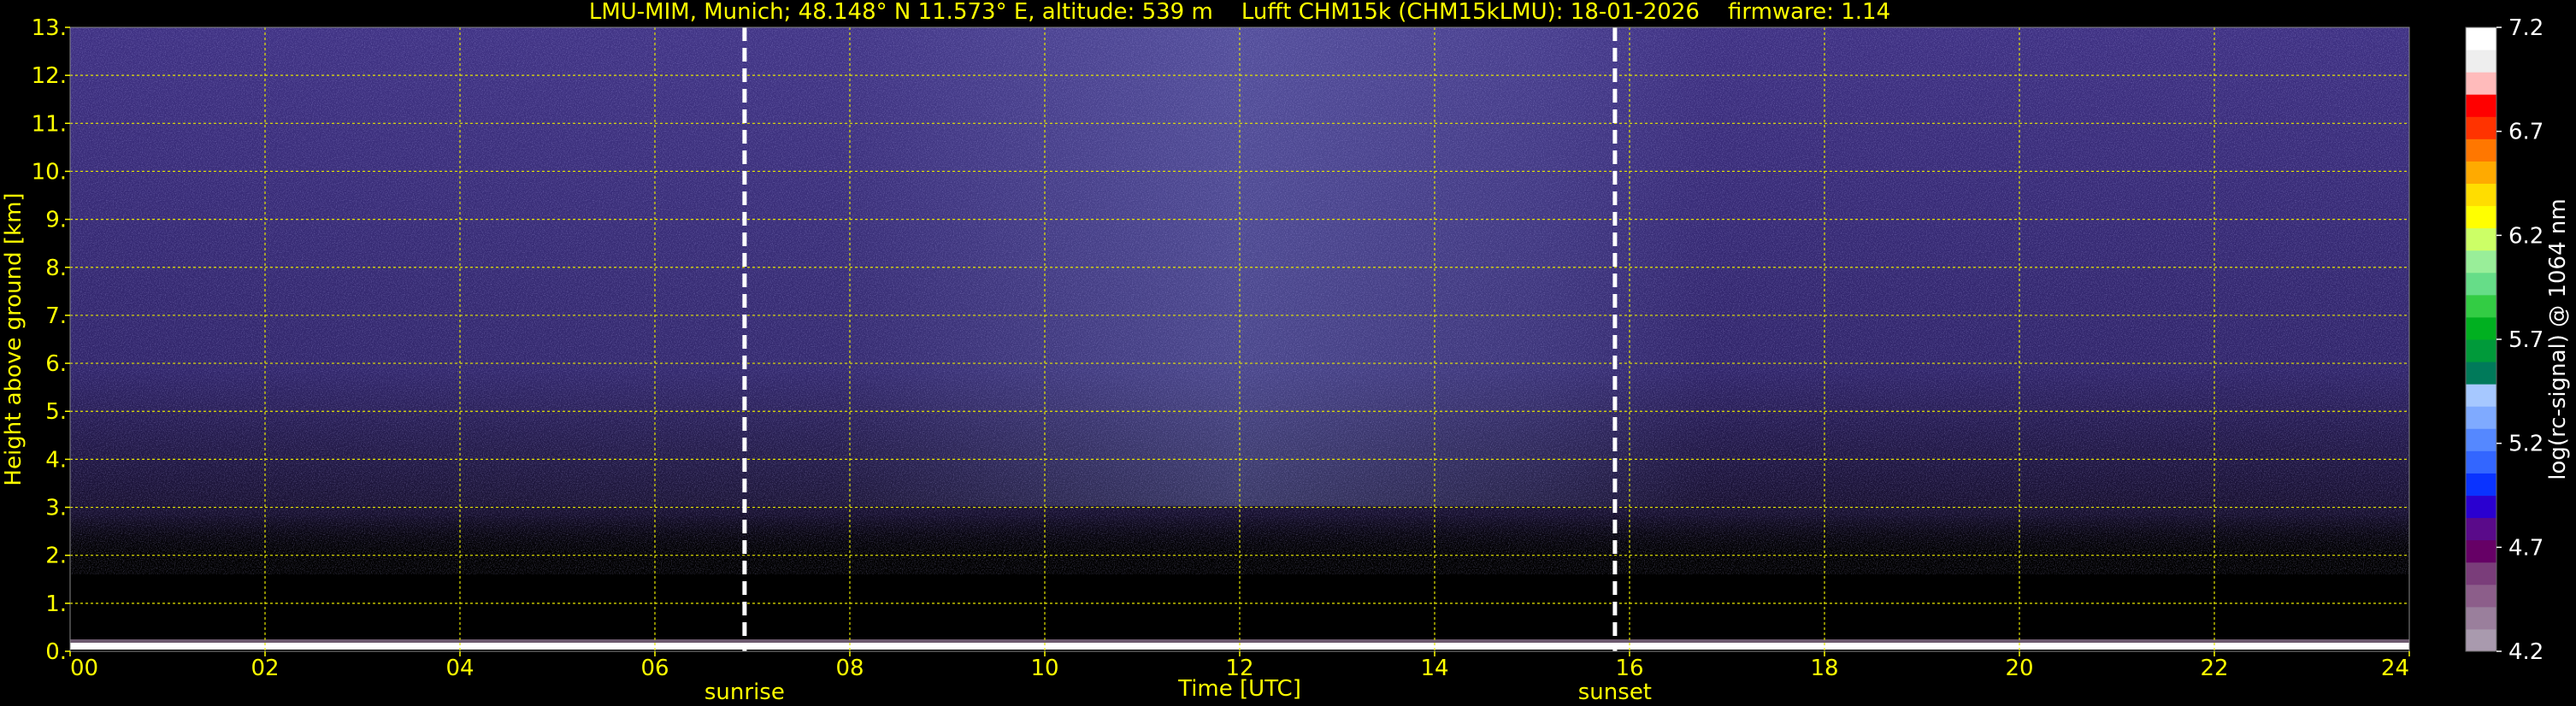  What do you see at coordinates (49, 28) in the screenshot?
I see `y-tick-label: 13.` at bounding box center [49, 28].